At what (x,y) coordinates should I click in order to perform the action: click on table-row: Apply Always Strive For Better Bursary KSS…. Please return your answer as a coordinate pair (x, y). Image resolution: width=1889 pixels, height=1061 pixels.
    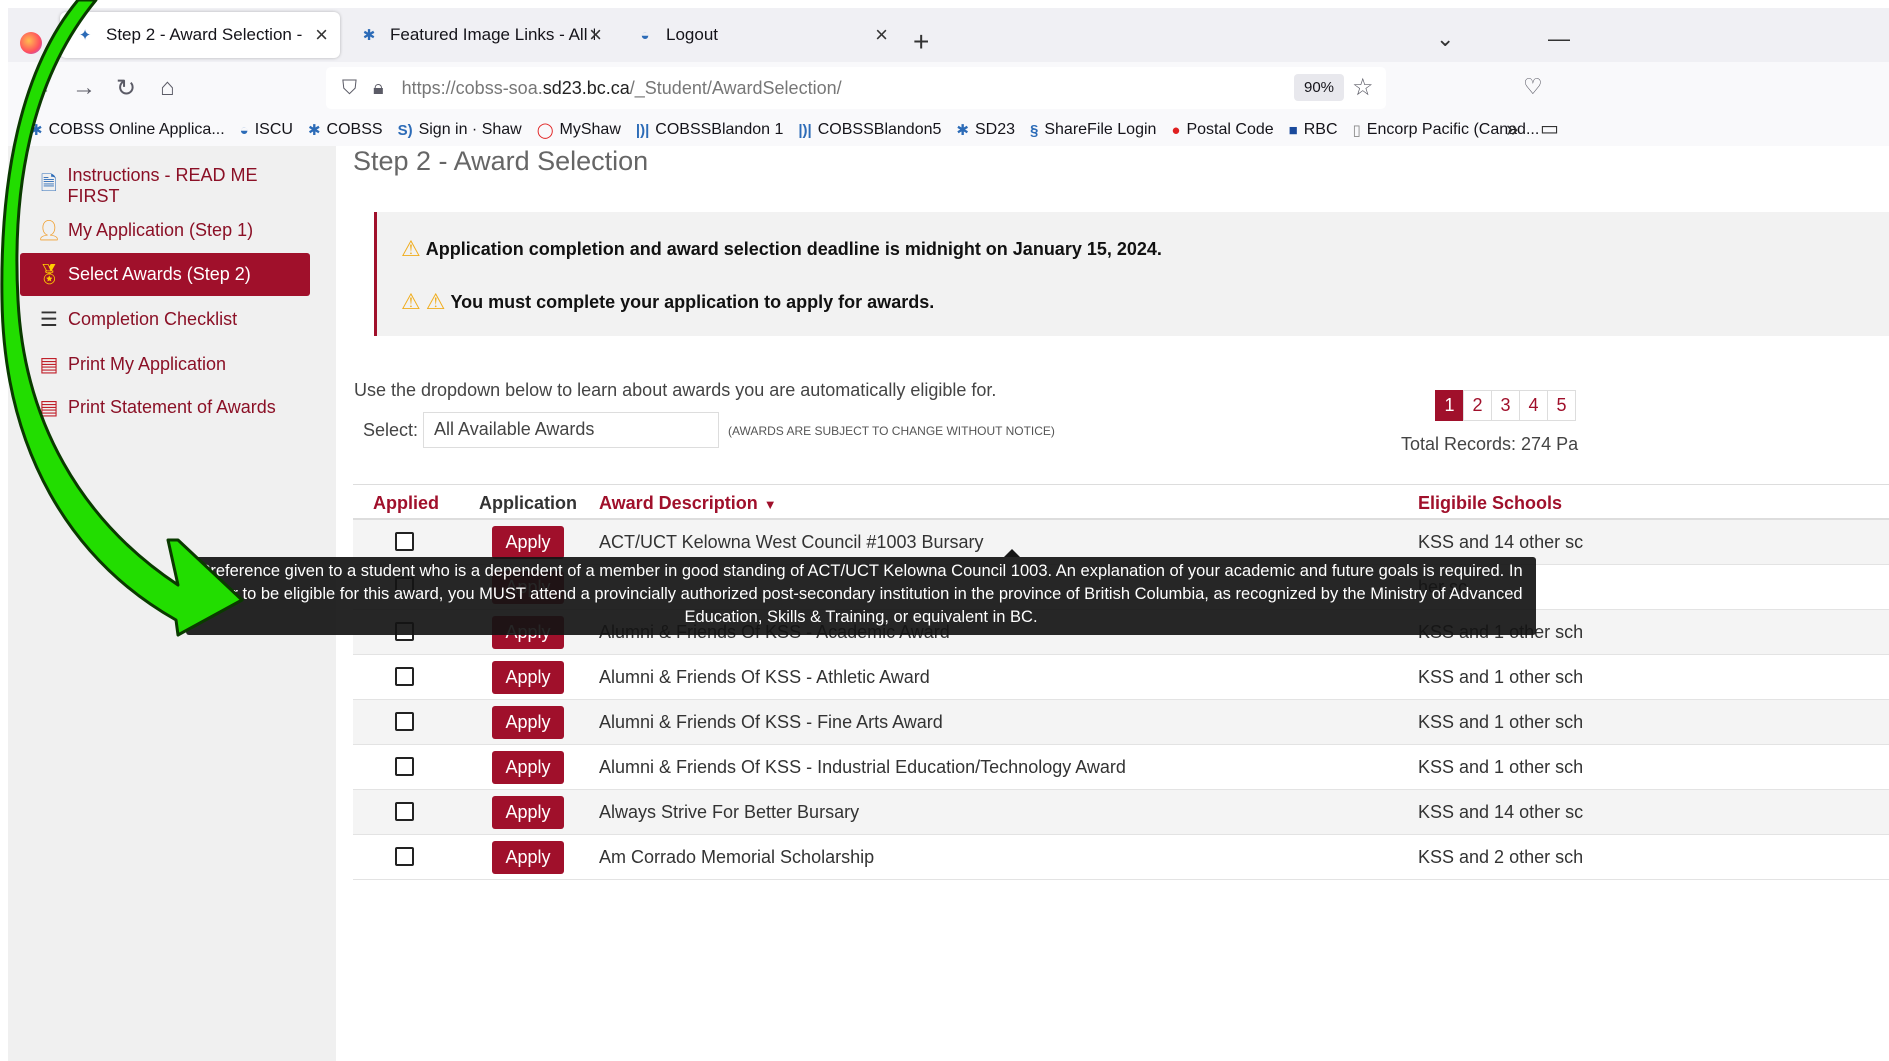
    Looking at the image, I should click on (1121, 812).